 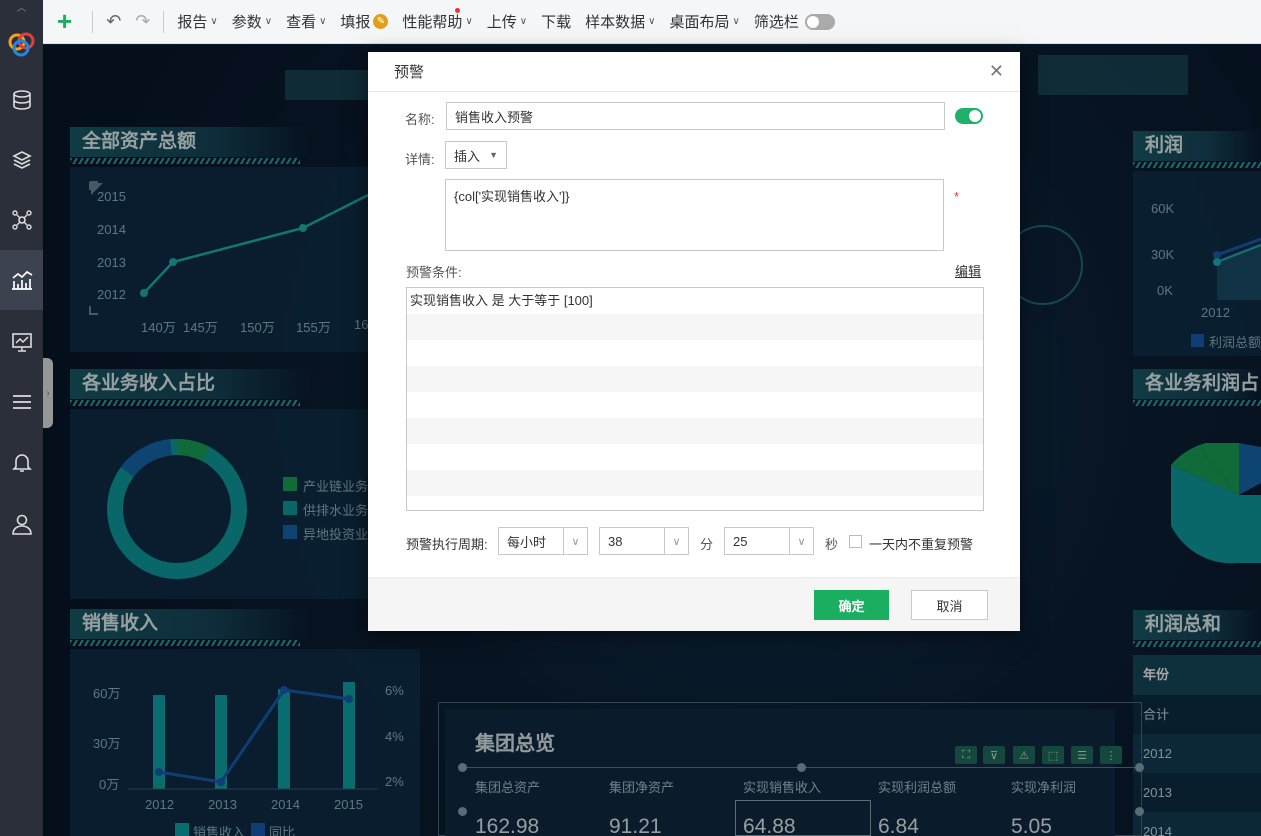 I want to click on collapse-up-icon: ︿, so click(x=21, y=7).